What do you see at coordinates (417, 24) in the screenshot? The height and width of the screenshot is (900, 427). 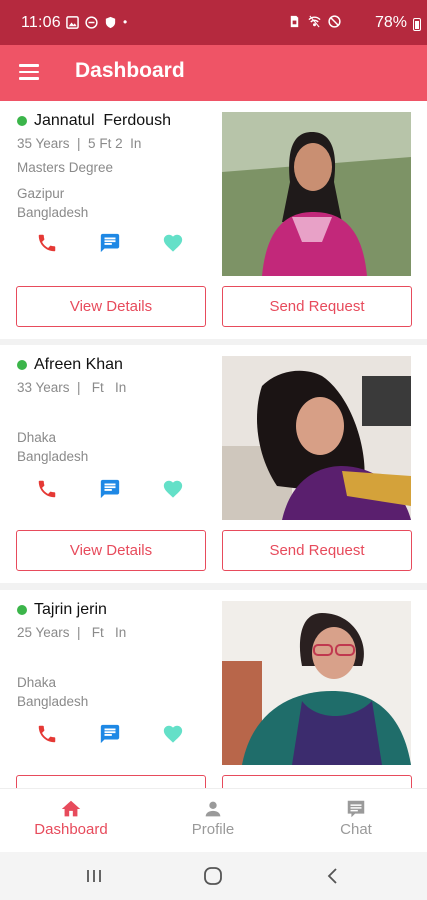 I see `battery-icon` at bounding box center [417, 24].